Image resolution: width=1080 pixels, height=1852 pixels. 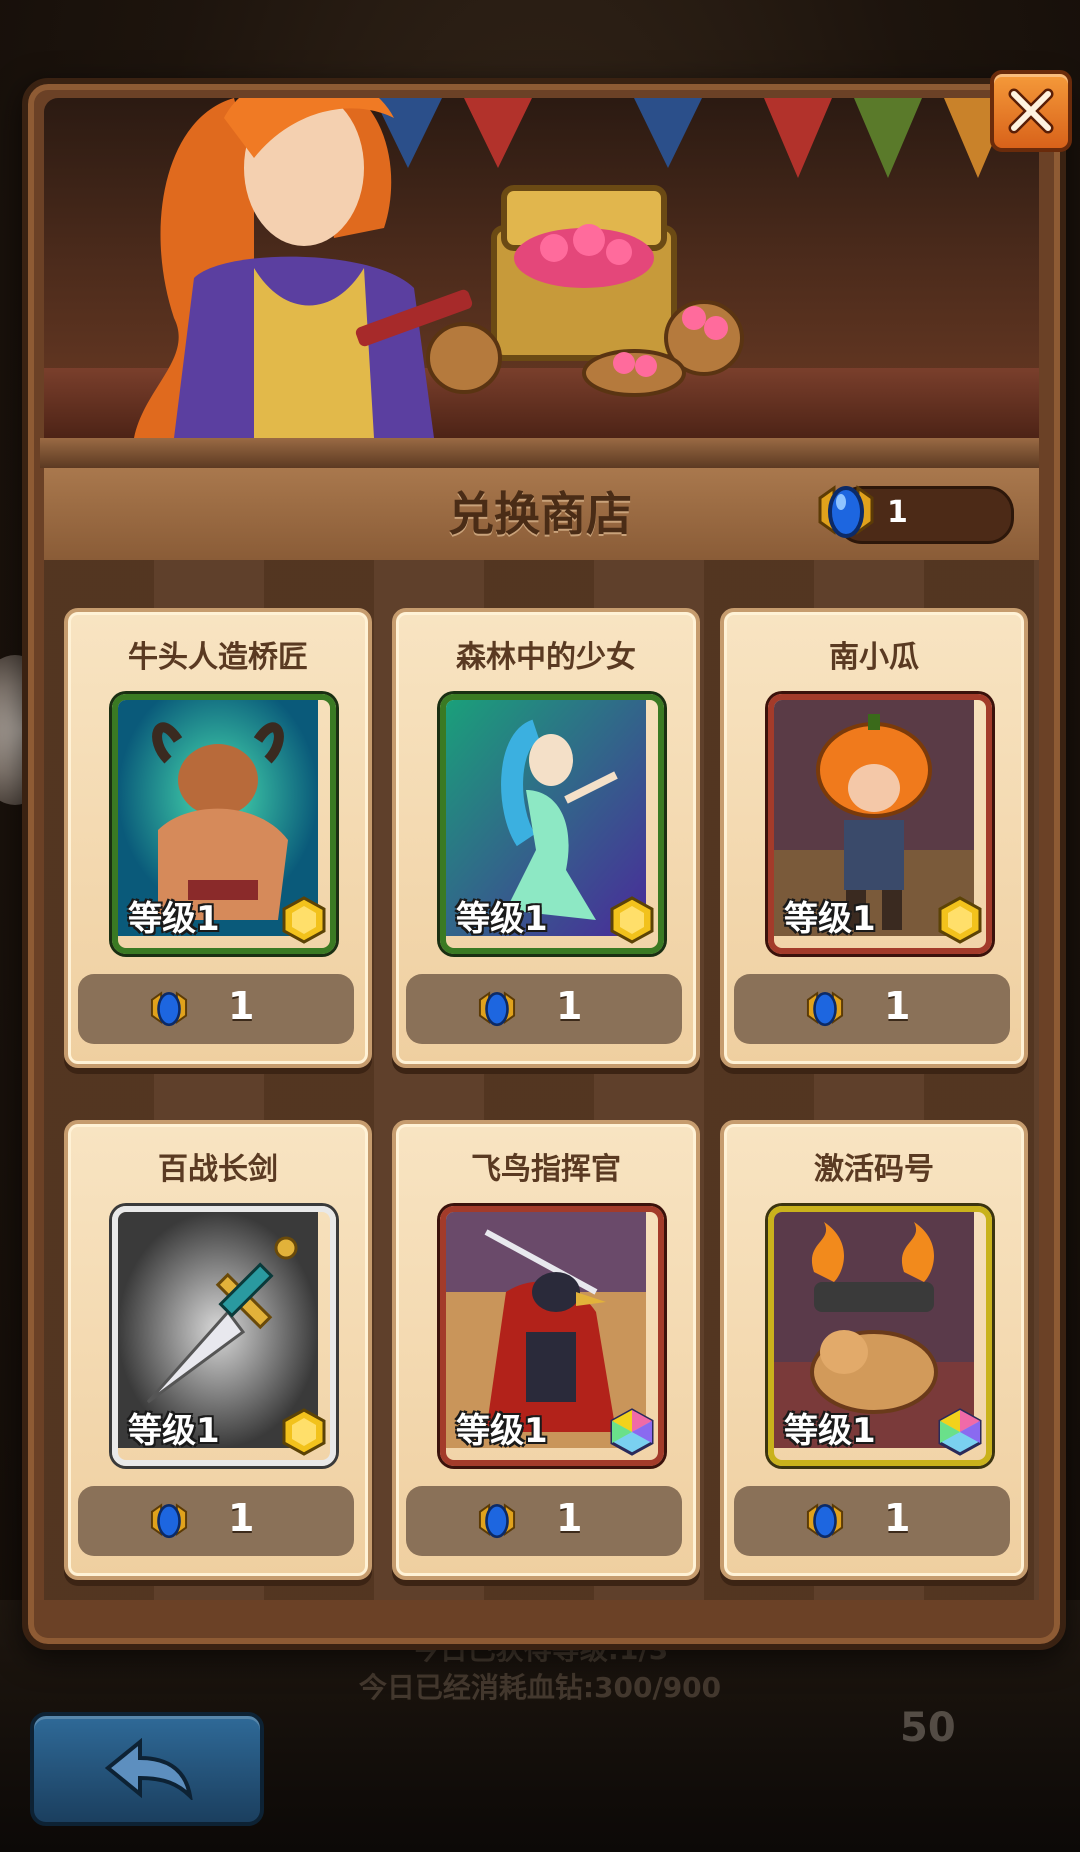 I want to click on background-counter: 50, so click(x=928, y=1728).